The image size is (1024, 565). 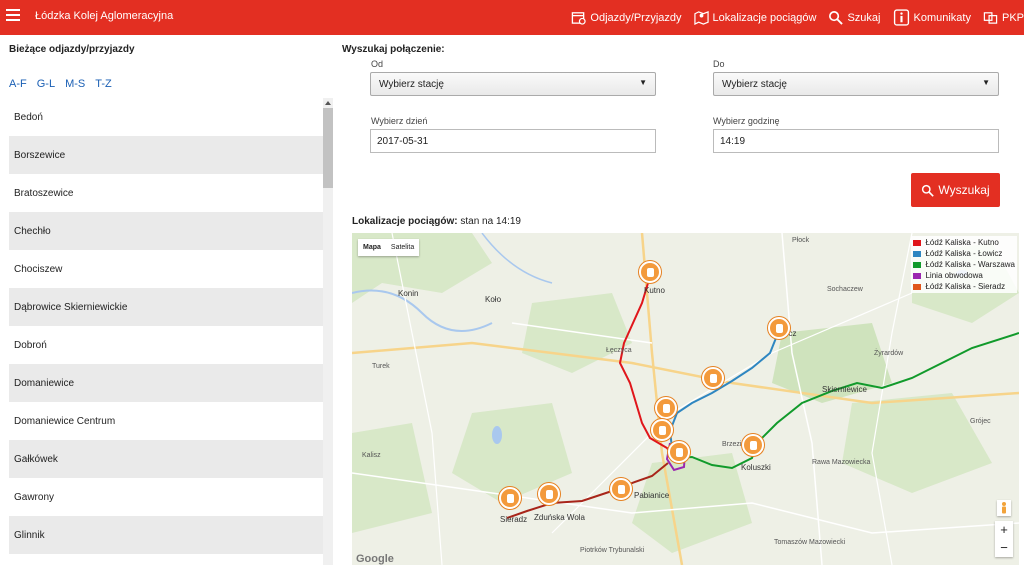 What do you see at coordinates (746, 121) in the screenshot?
I see `time-label: Wybierz godzinę` at bounding box center [746, 121].